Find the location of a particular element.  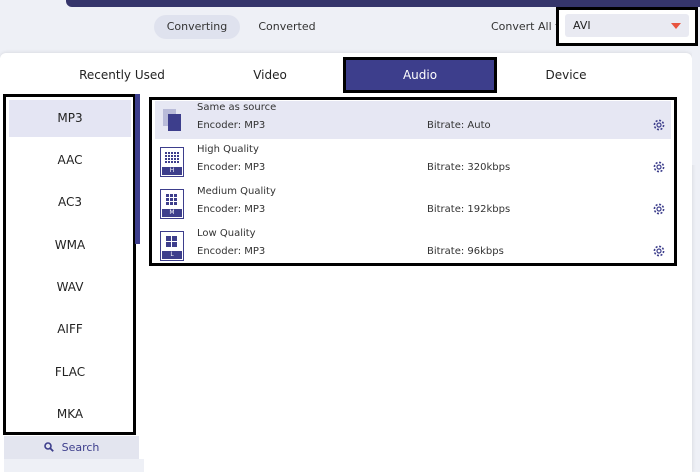

panel-edge is located at coordinates (696, 109).